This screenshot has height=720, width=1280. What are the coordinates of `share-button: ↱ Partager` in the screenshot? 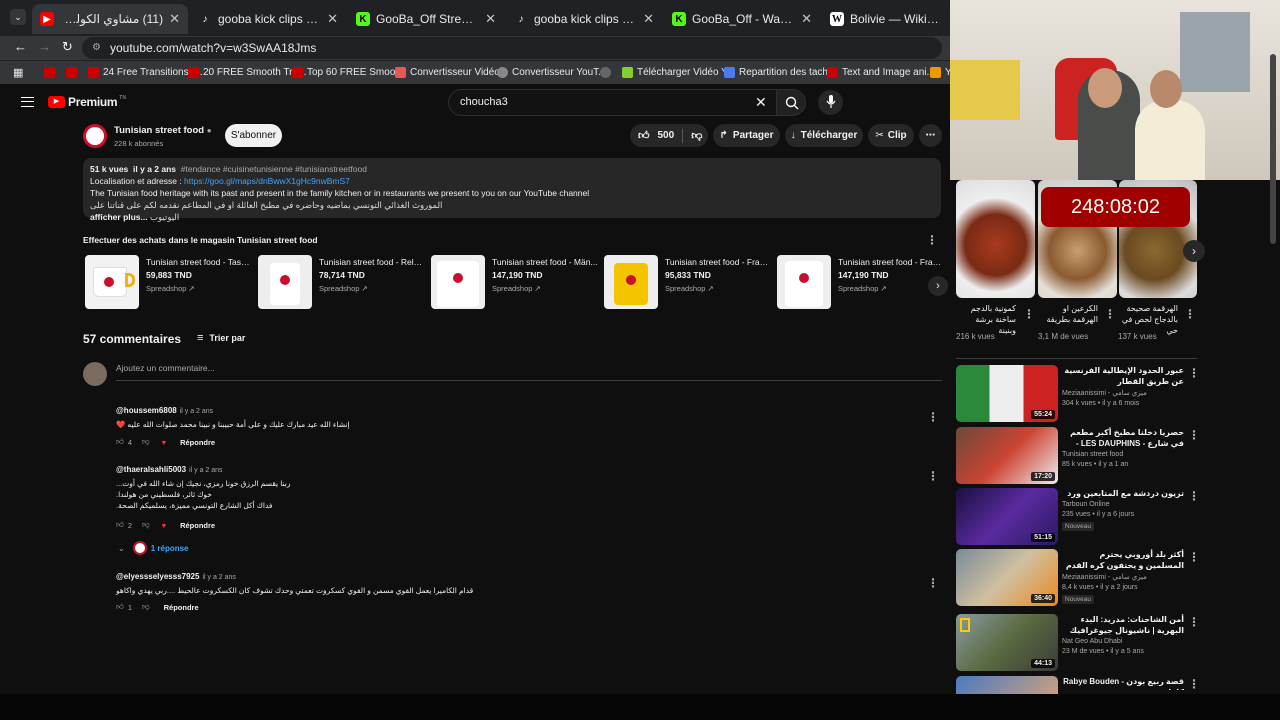 It's located at (746, 135).